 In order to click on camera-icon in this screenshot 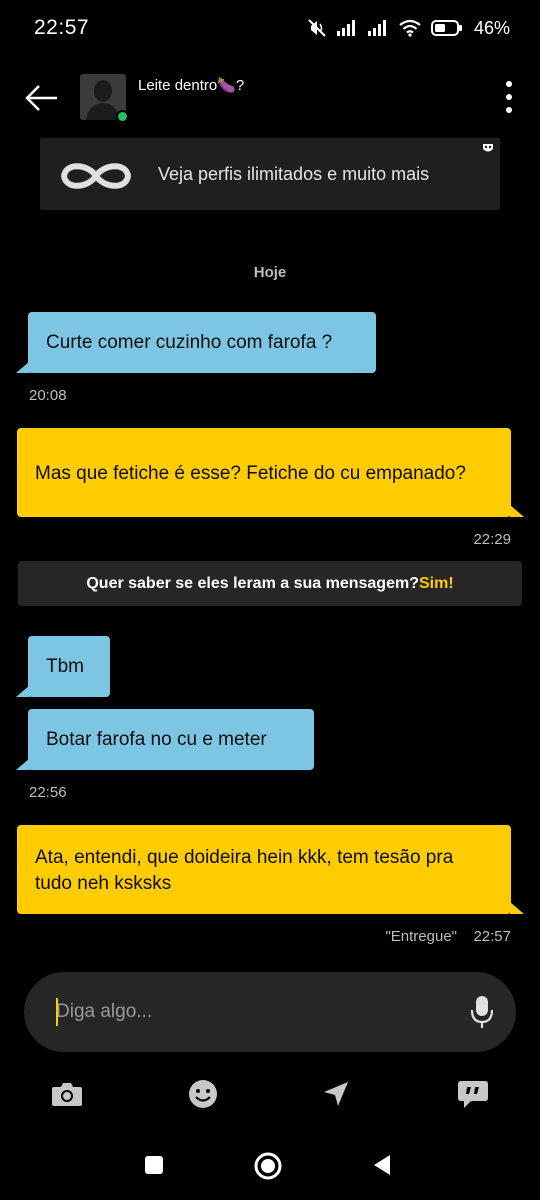, I will do `click(67, 1094)`.